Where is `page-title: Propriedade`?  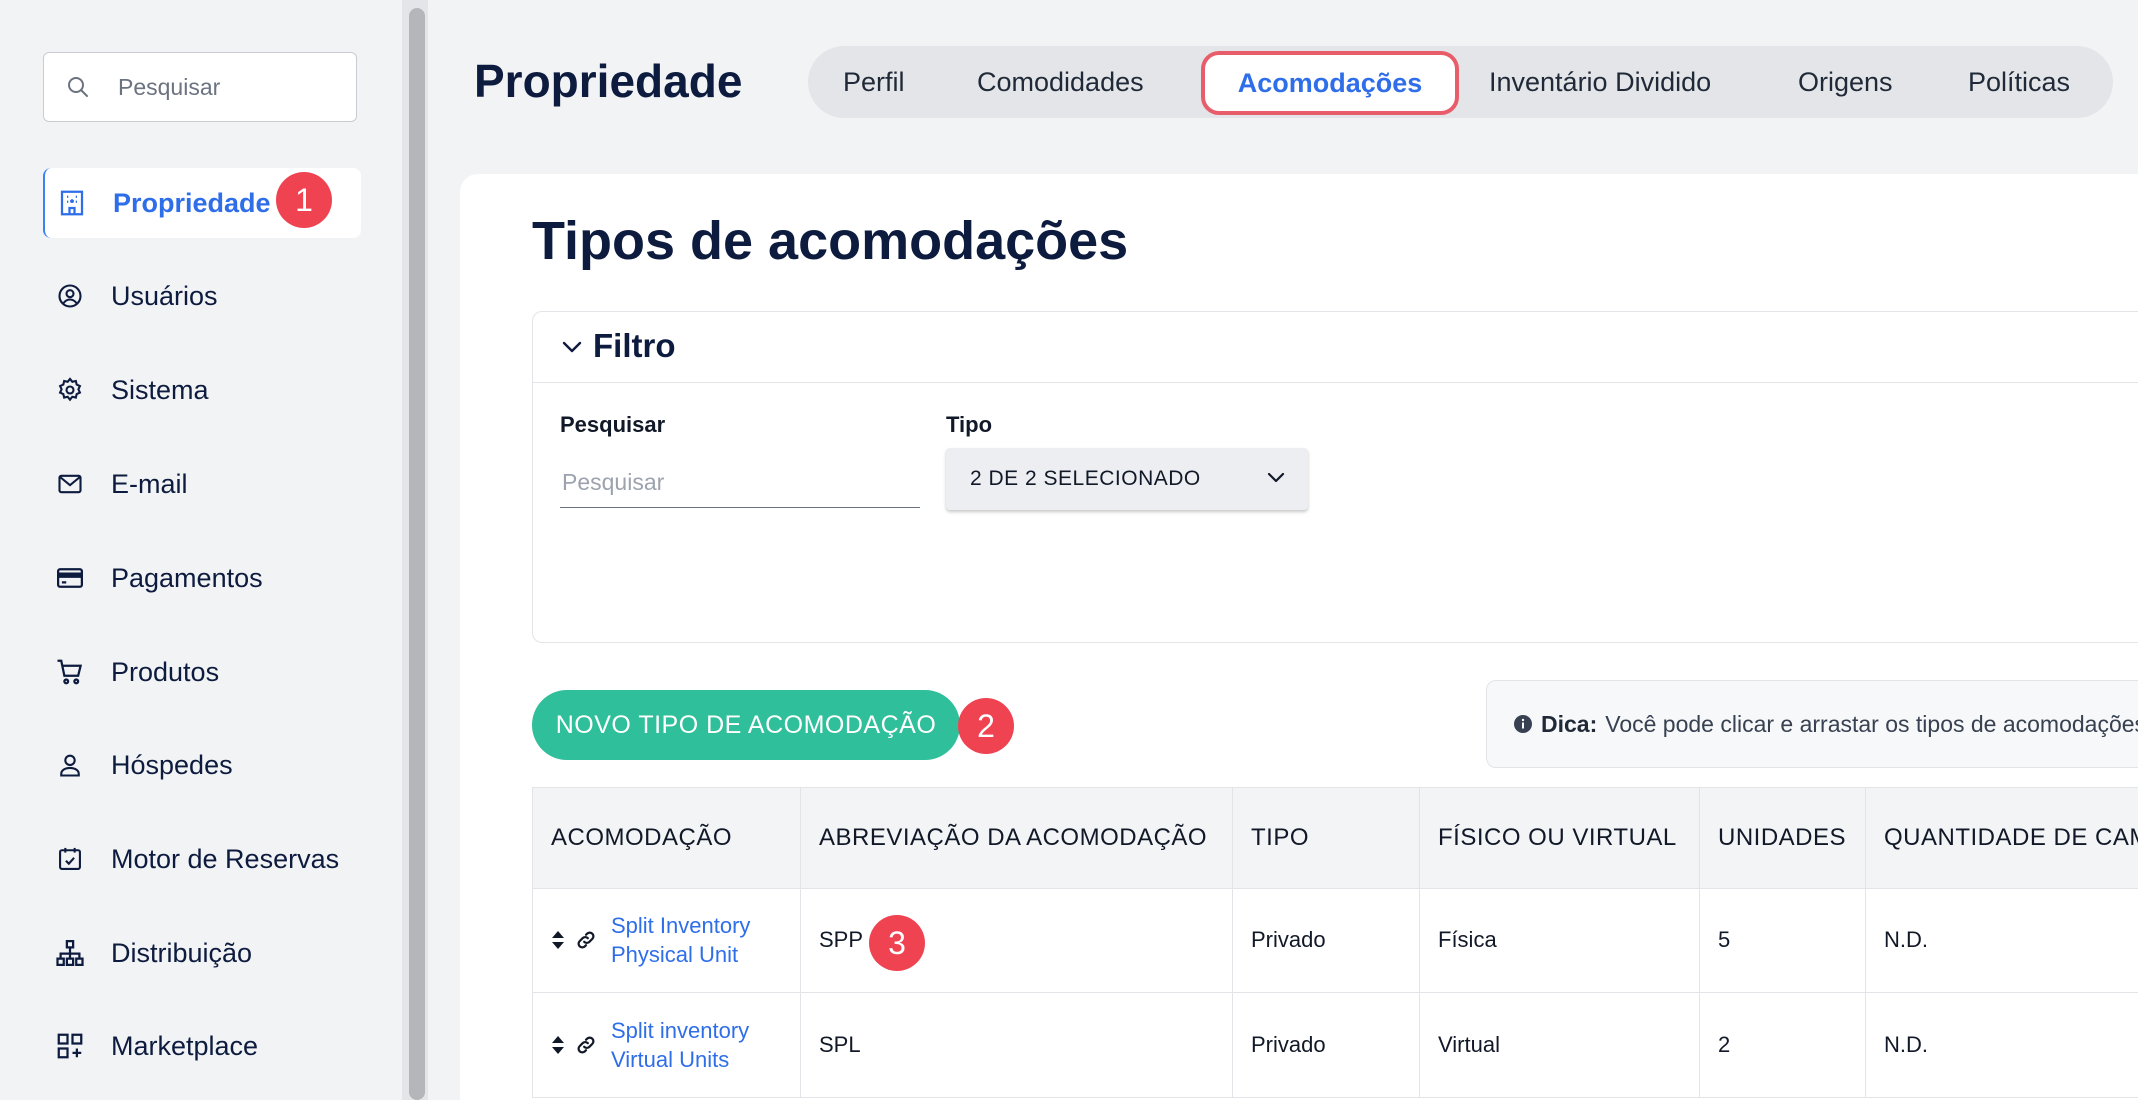 page-title: Propriedade is located at coordinates (608, 81).